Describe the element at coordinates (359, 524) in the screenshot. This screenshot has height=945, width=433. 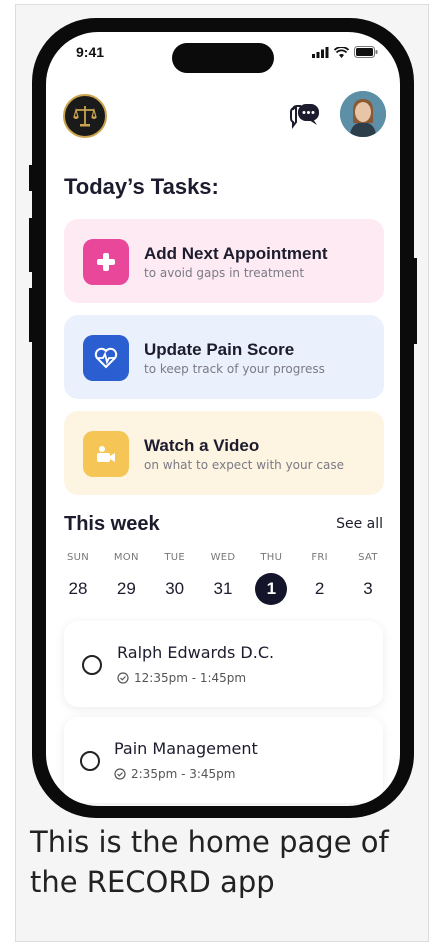
I see `see-all-link: See all` at that location.